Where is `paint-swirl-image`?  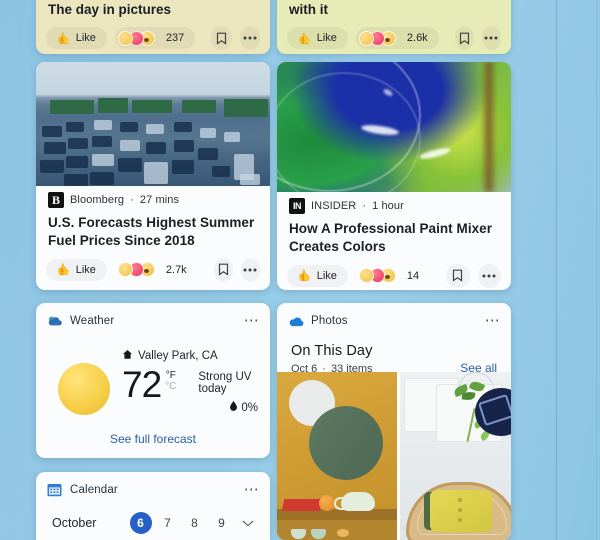 paint-swirl-image is located at coordinates (394, 127).